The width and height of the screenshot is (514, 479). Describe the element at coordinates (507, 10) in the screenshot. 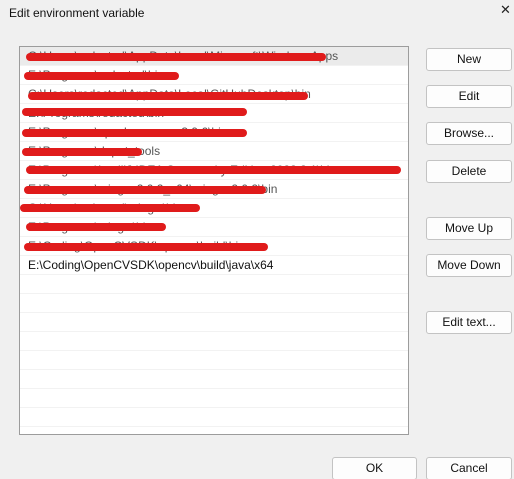

I see `close-icon: ✕` at that location.